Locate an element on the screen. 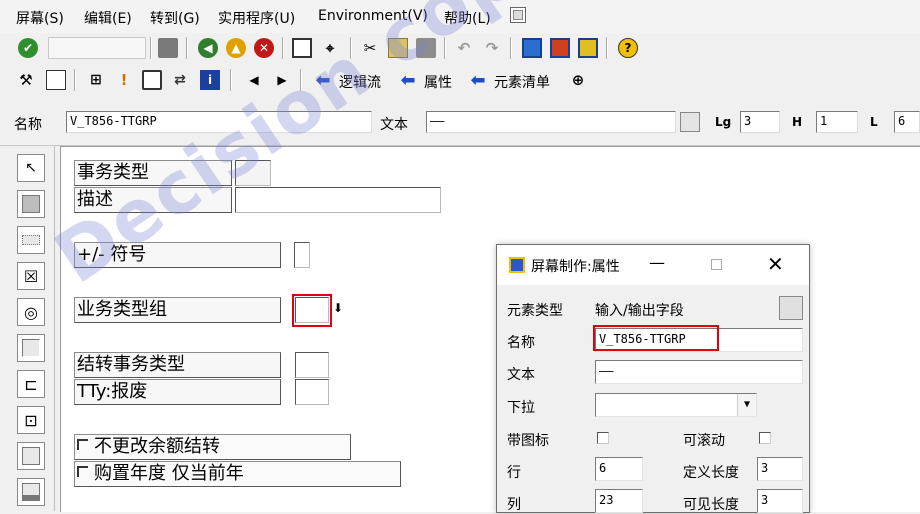  box-tool-icon is located at coordinates (31, 456).